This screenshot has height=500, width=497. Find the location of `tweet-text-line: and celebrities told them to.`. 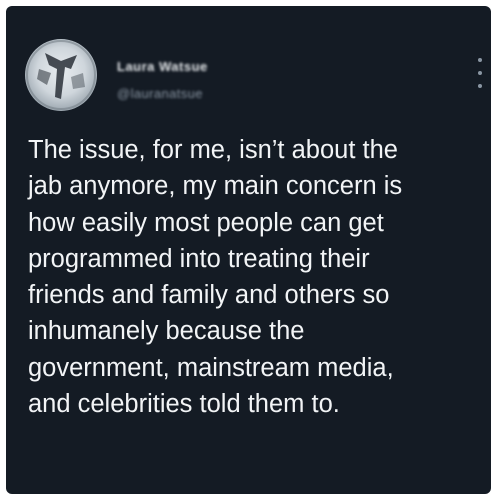

tweet-text-line: and celebrities told them to. is located at coordinates (184, 404).